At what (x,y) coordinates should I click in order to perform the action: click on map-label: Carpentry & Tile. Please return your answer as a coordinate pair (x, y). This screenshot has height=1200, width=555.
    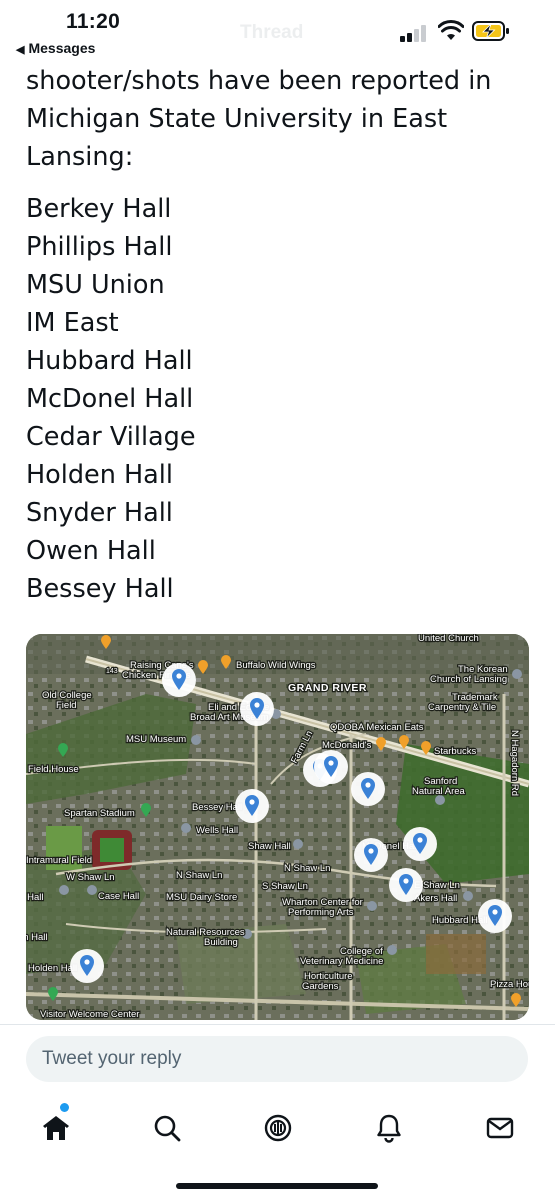
    Looking at the image, I should click on (462, 707).